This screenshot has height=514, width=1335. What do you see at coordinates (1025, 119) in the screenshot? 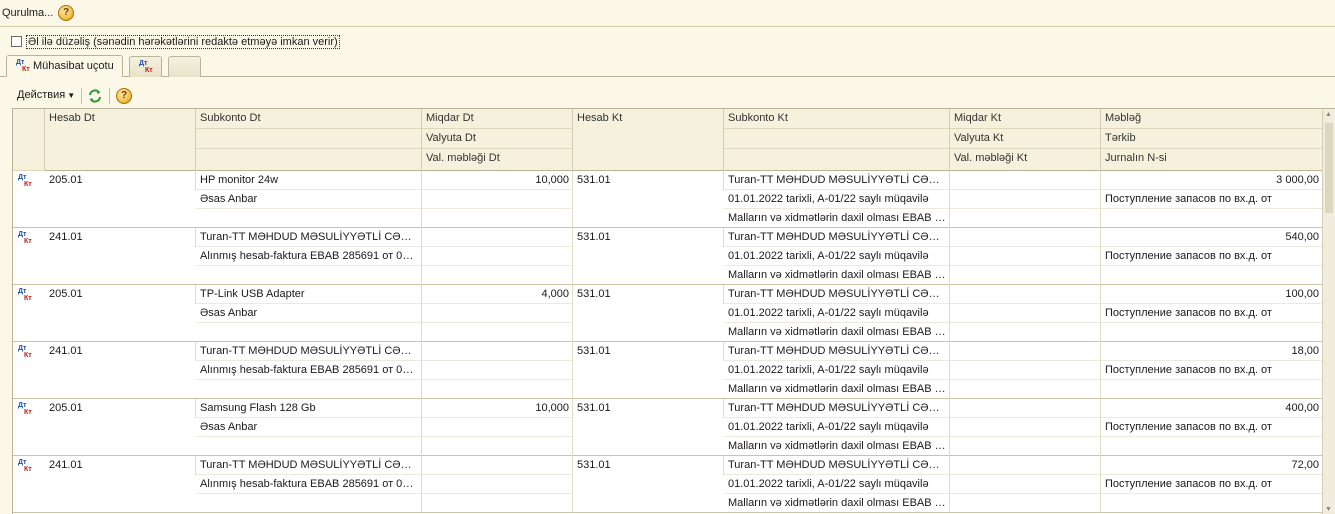
I see `header-miqdar-kt: Miqdar Kt` at bounding box center [1025, 119].